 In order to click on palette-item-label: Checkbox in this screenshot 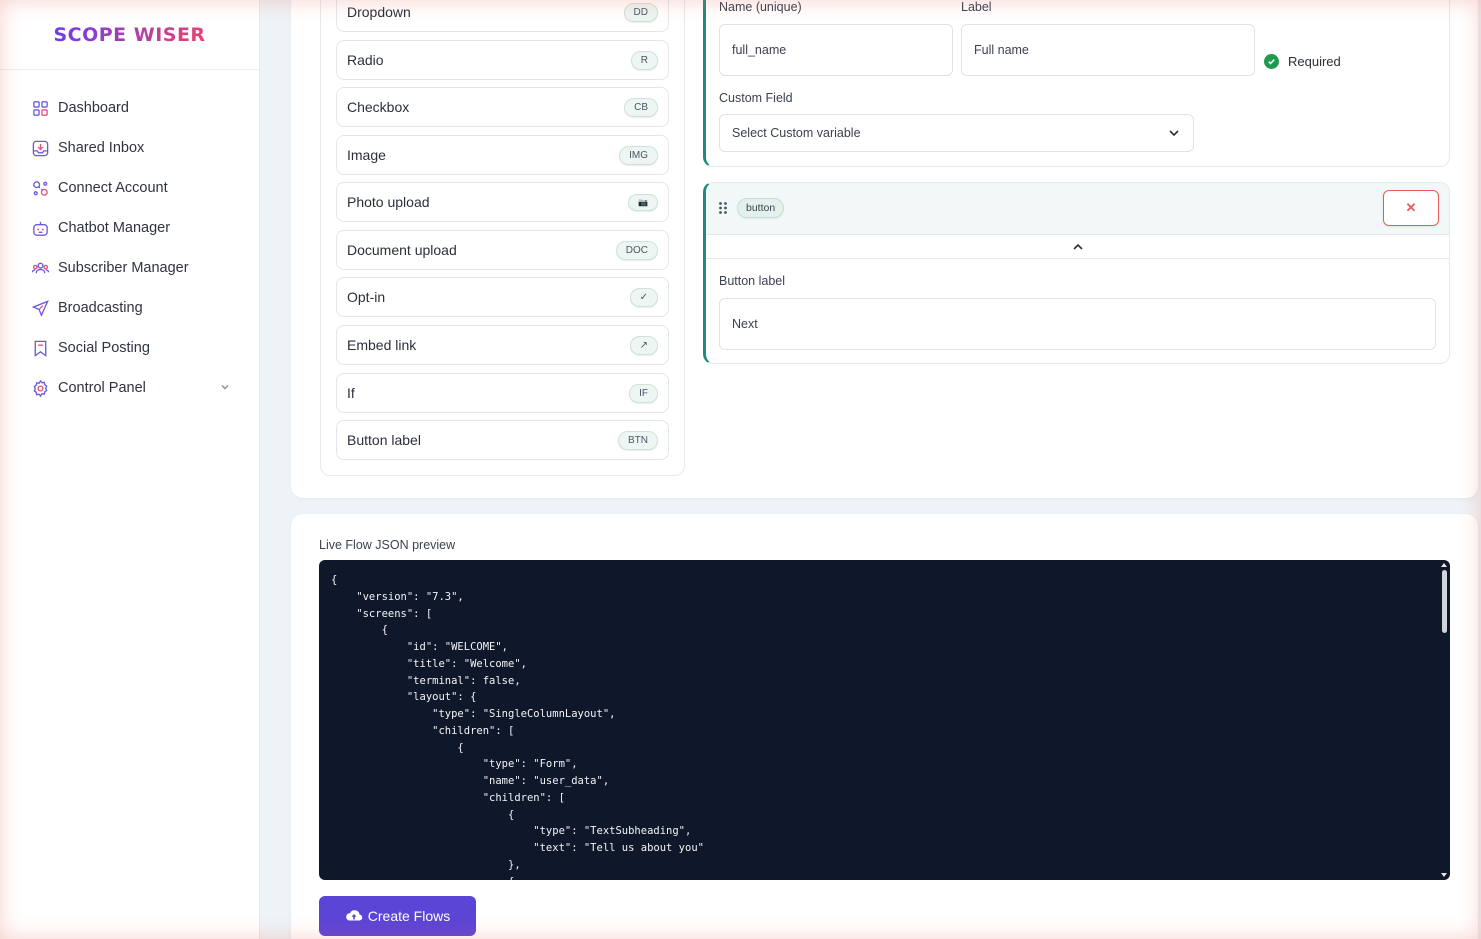, I will do `click(378, 107)`.